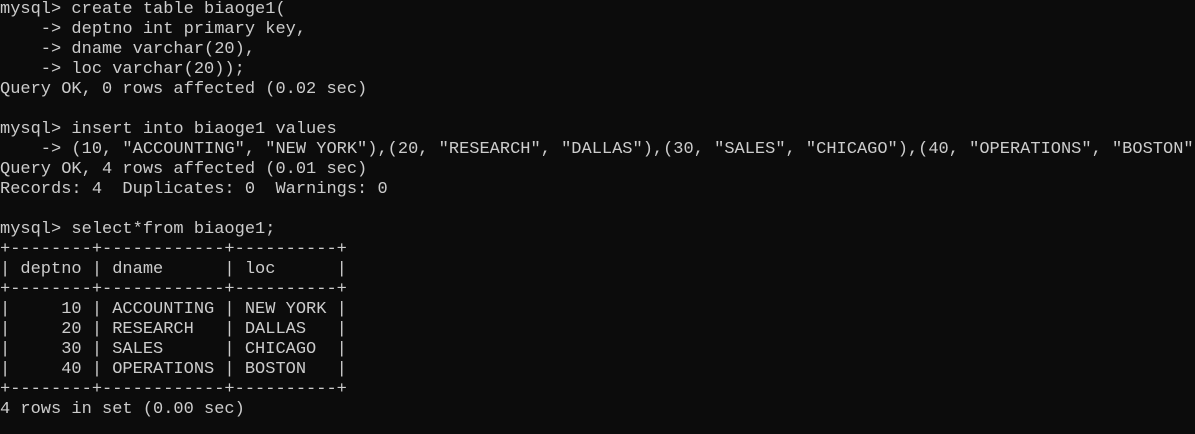 Image resolution: width=1195 pixels, height=434 pixels. I want to click on prompt-line: mysql> insert into biaoge1 values, so click(168, 129).